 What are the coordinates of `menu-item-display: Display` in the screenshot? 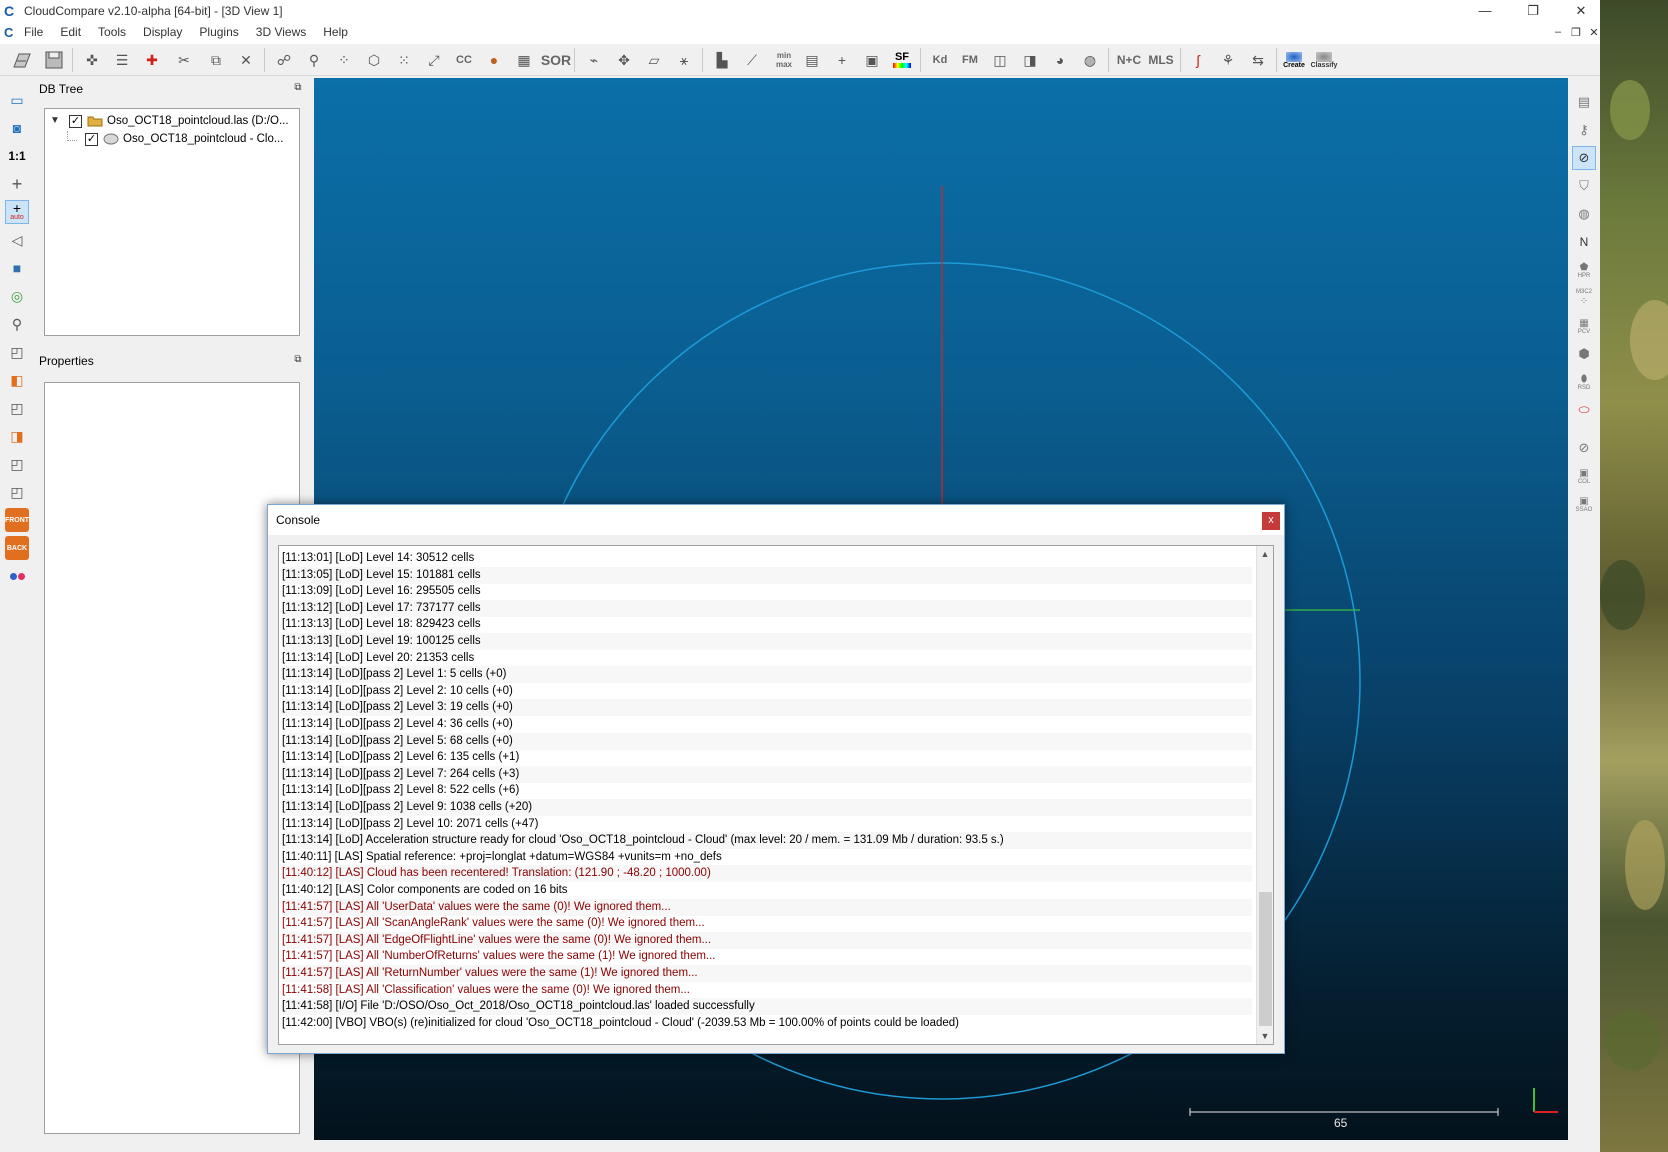 It's located at (167, 32).